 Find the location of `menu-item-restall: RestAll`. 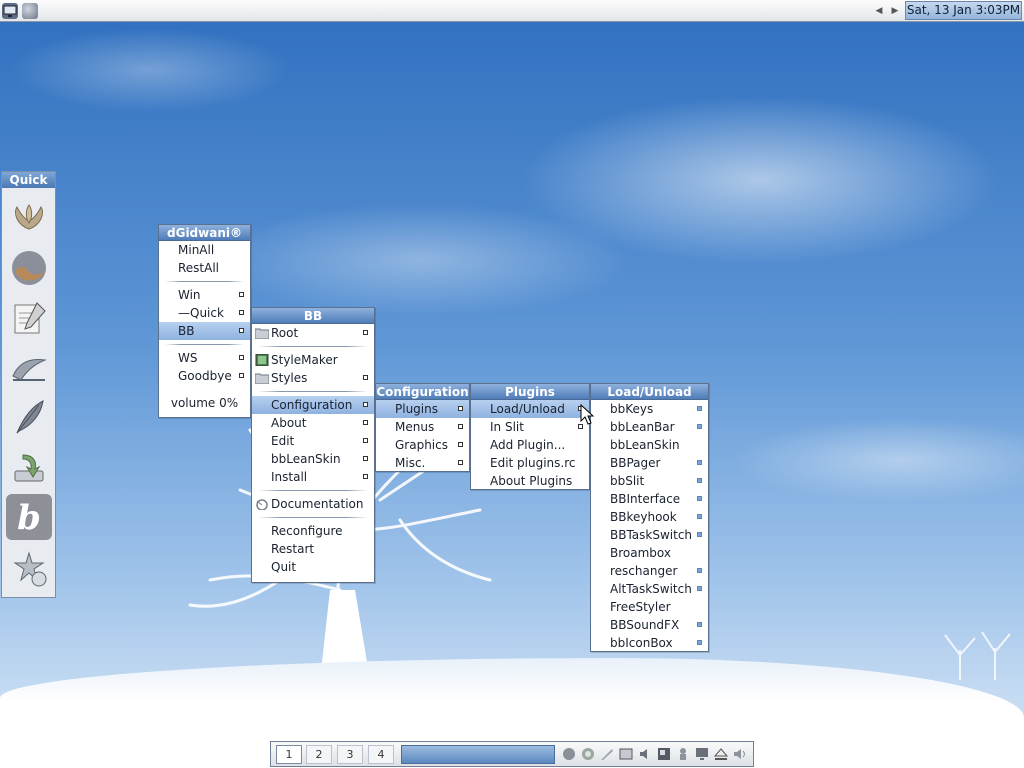

menu-item-restall: RestAll is located at coordinates (204, 268).